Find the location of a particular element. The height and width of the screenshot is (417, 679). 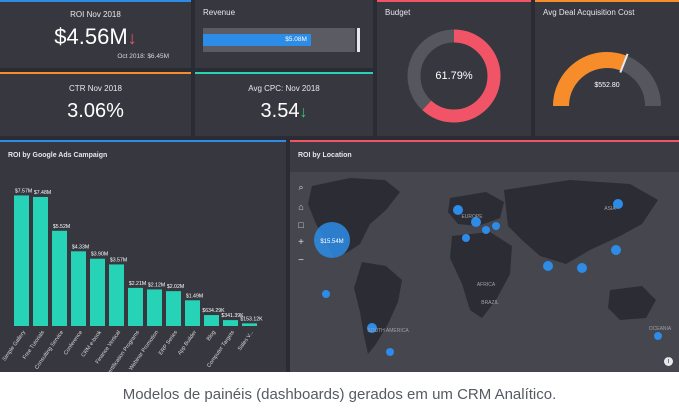

ctr-title: CTR Nov 2018 is located at coordinates (95, 88).